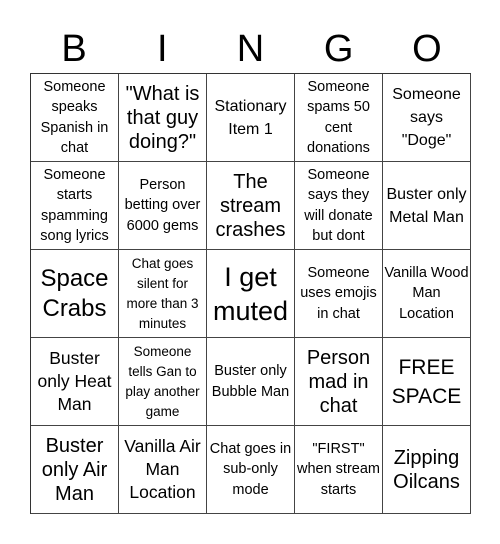  I want to click on header-letter-n: N, so click(250, 49).